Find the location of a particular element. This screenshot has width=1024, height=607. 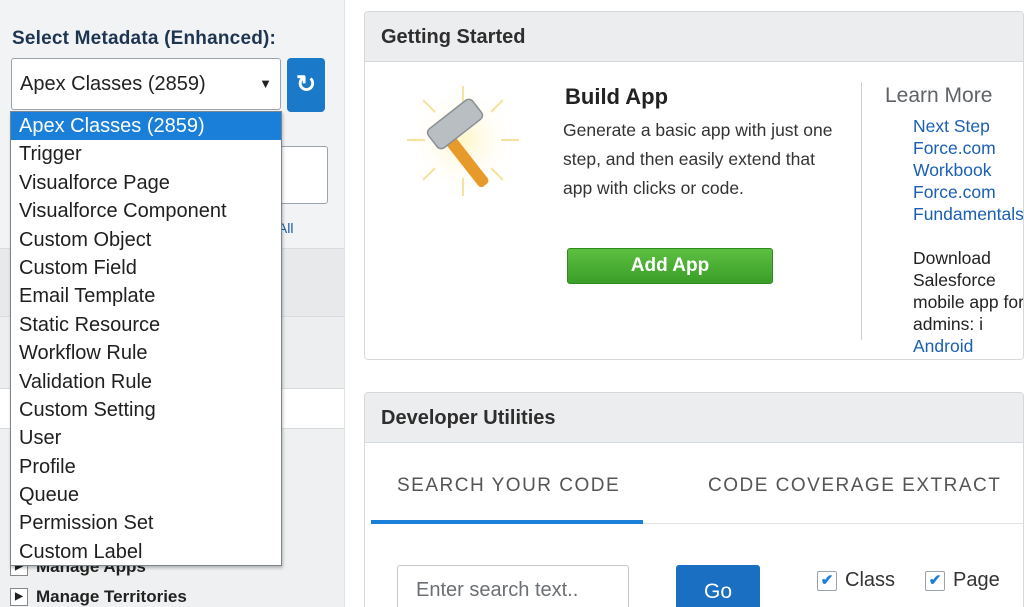

select-metadata-label: Select Metadata (Enhanced): is located at coordinates (144, 38).